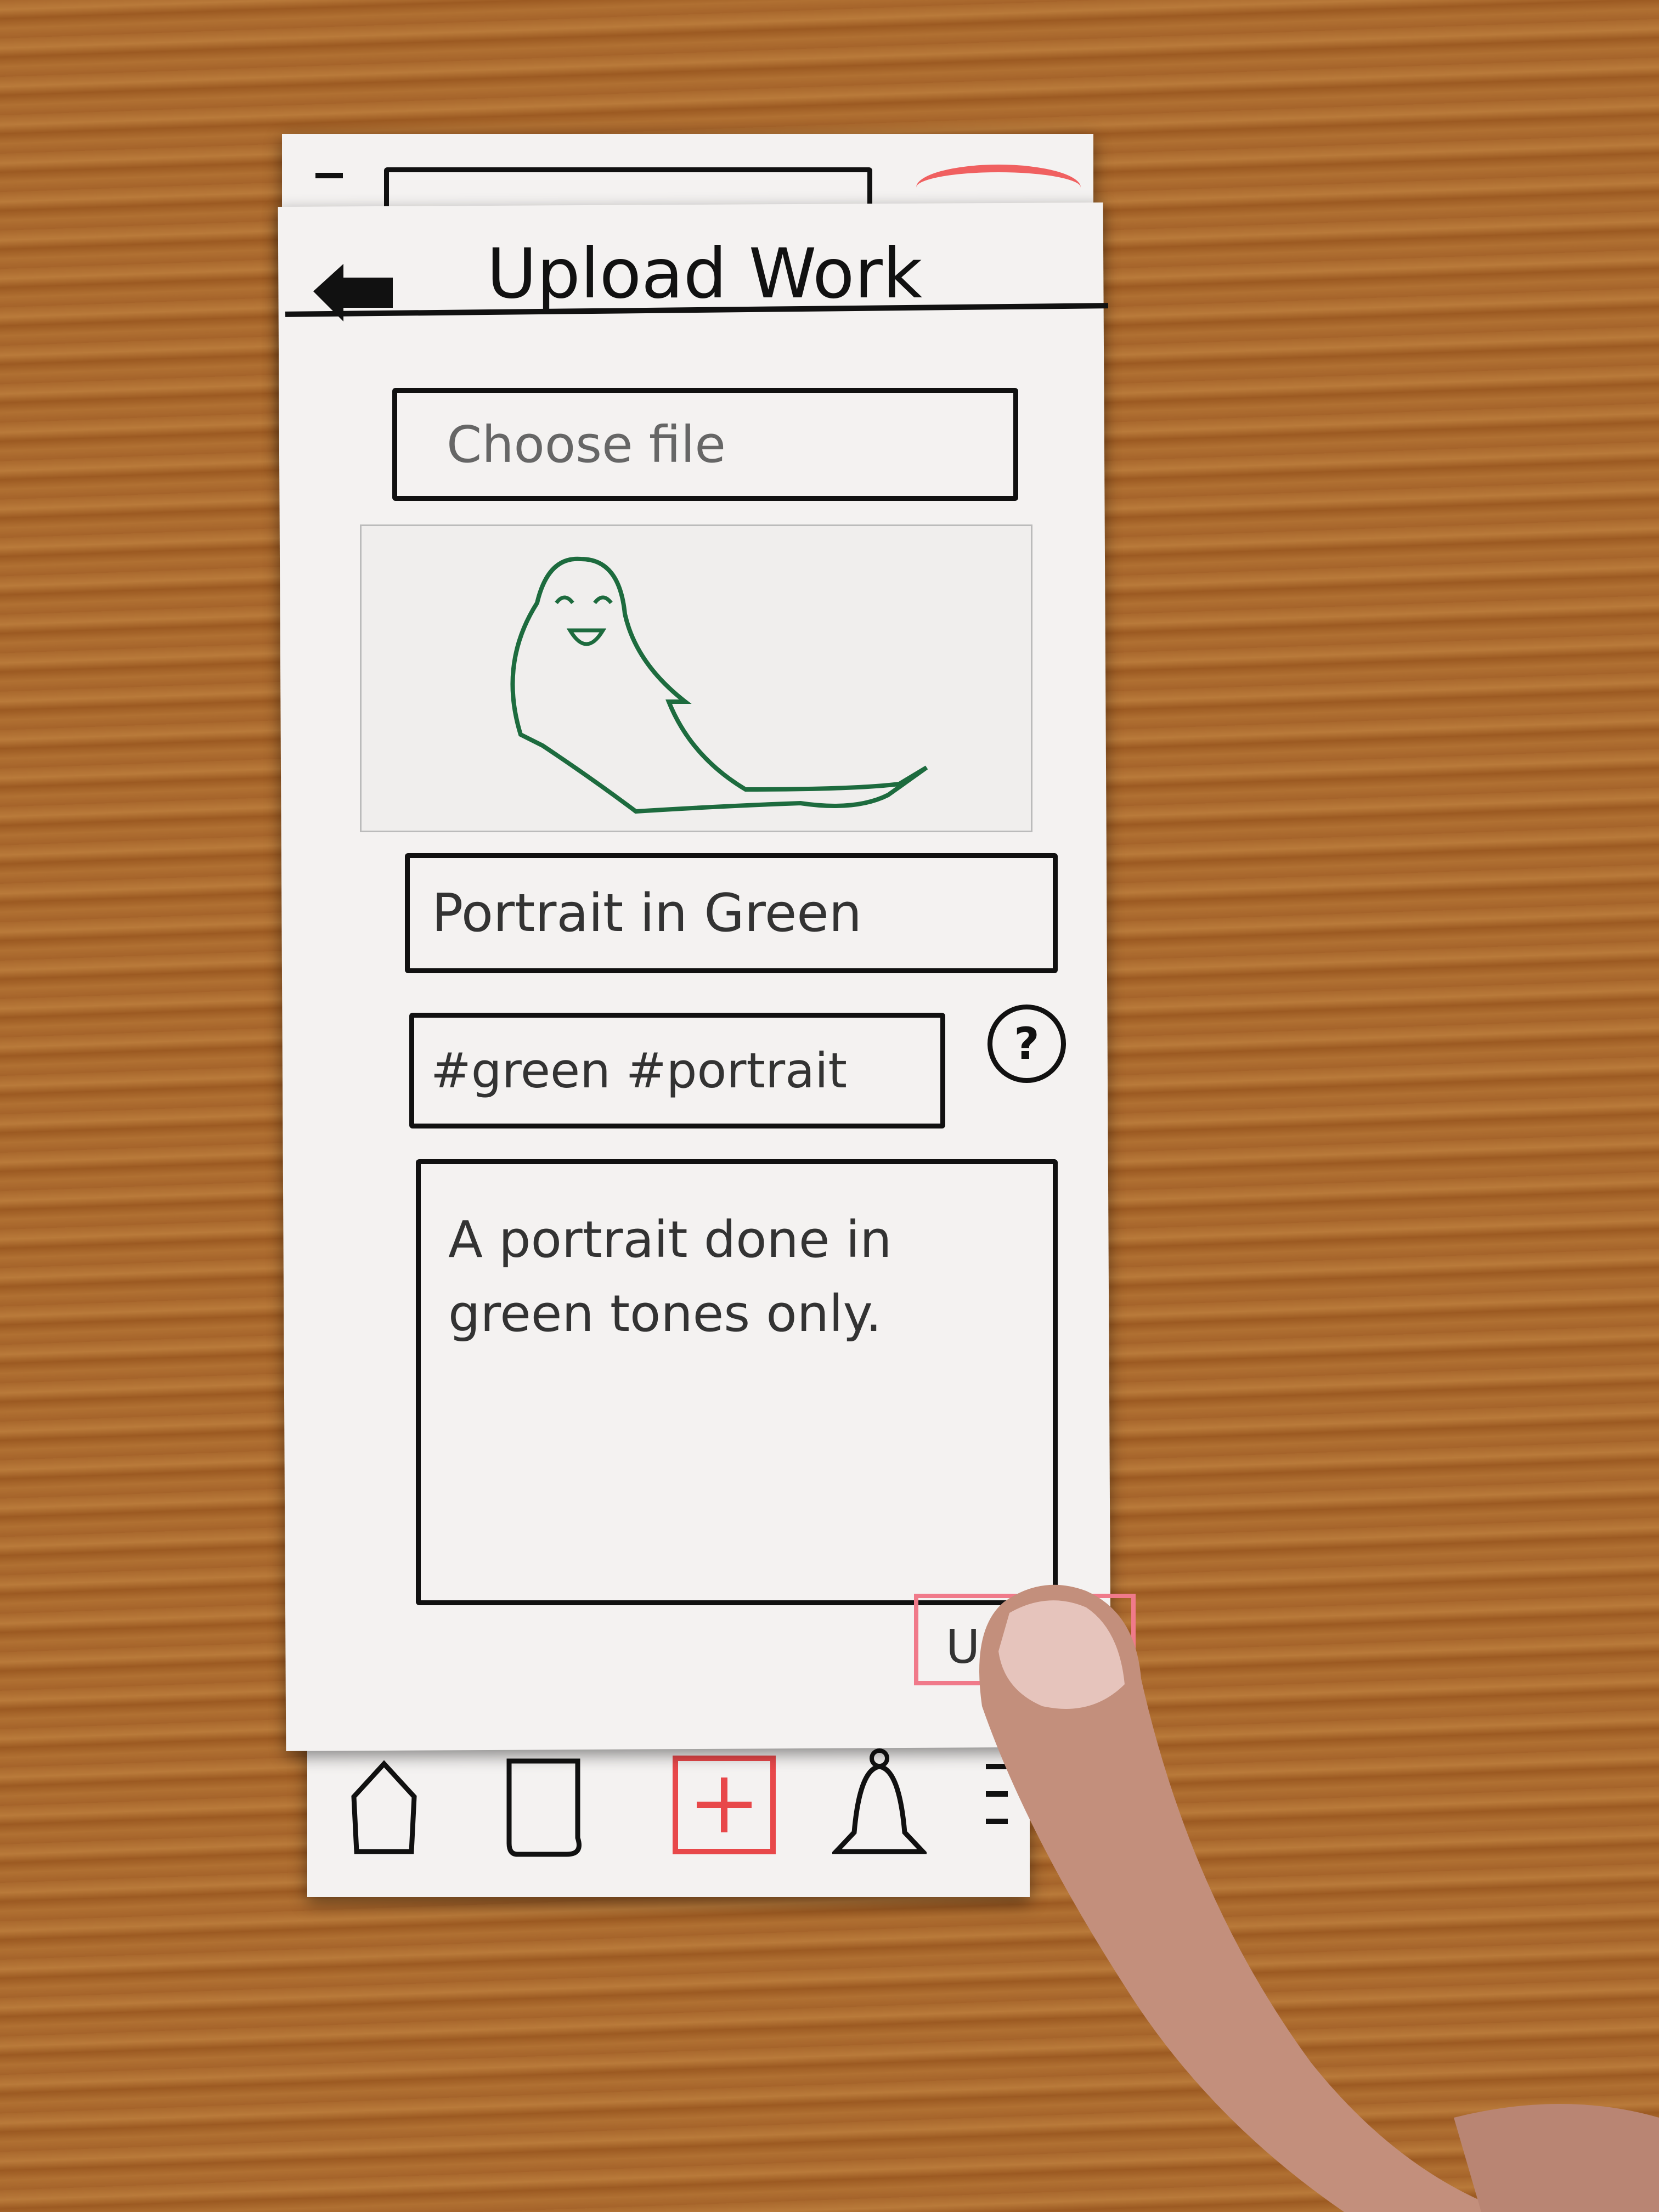  I want to click on title-input: Portrait in Green, so click(732, 913).